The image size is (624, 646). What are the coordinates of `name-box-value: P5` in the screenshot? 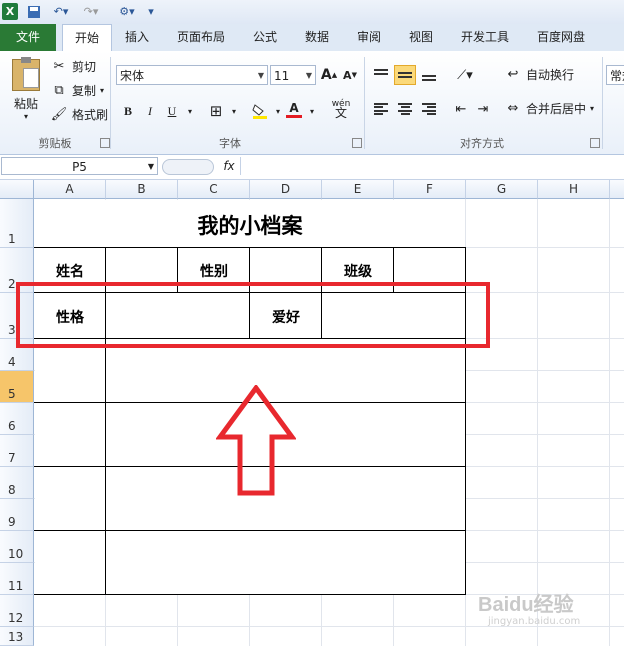 It's located at (79, 167).